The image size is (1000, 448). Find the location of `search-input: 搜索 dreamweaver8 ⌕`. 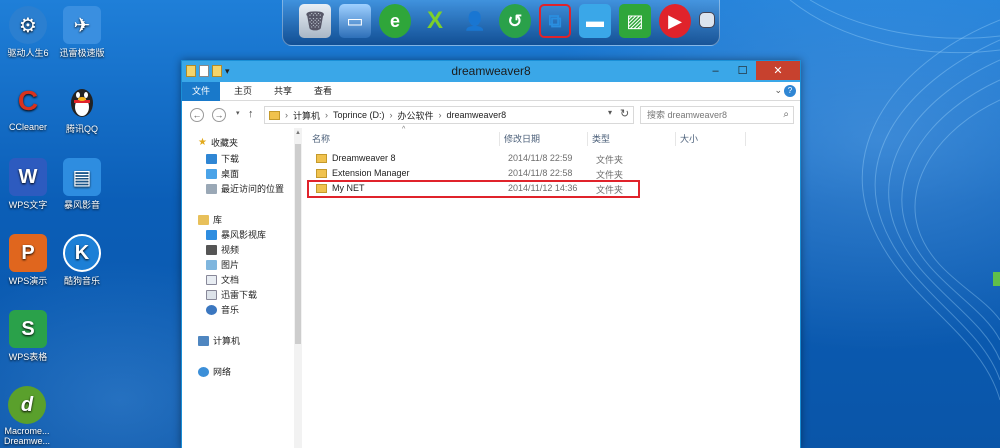

search-input: 搜索 dreamweaver8 ⌕ is located at coordinates (717, 115).